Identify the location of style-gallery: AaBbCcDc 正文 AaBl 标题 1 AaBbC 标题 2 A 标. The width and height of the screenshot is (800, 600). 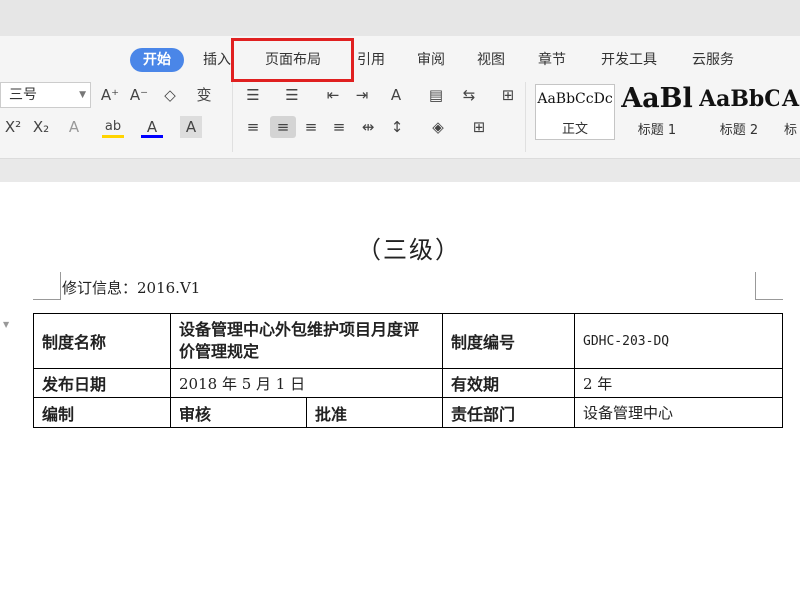
(666, 112).